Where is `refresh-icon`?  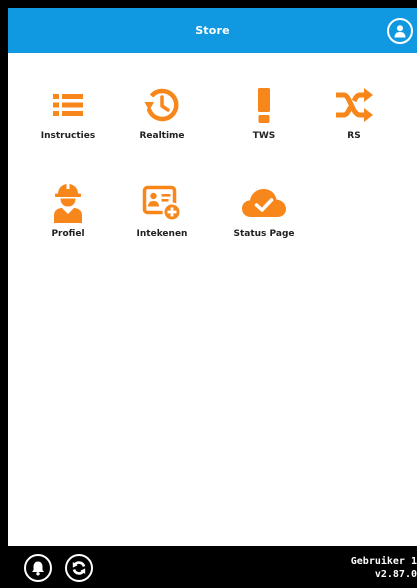
refresh-icon is located at coordinates (79, 568).